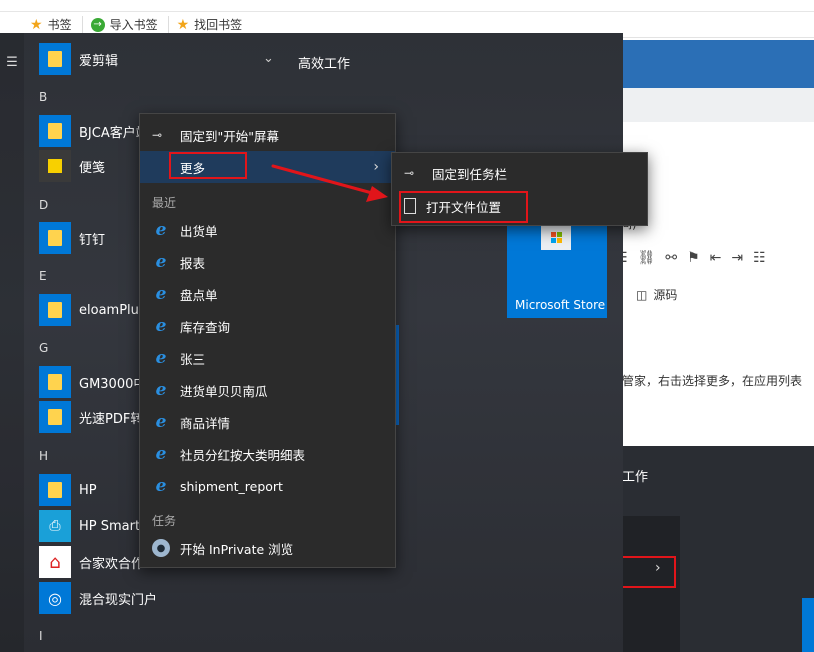 The height and width of the screenshot is (652, 814). Describe the element at coordinates (43, 456) in the screenshot. I see `section-letter: H` at that location.